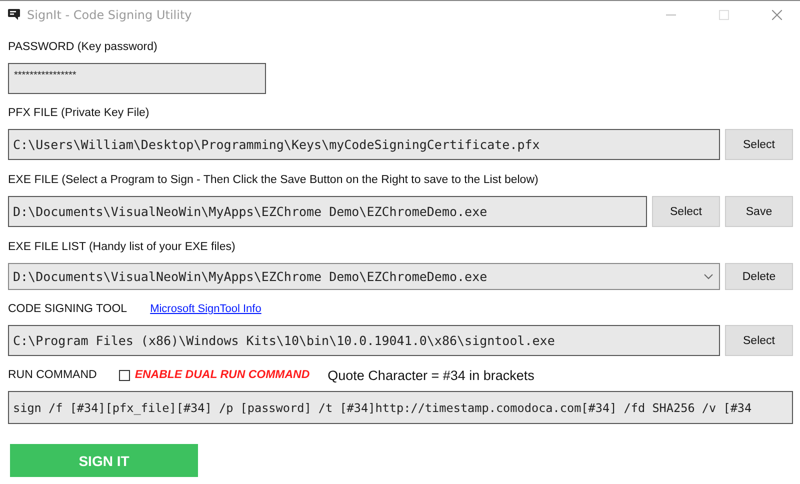 Image resolution: width=800 pixels, height=484 pixels. Describe the element at coordinates (124, 375) in the screenshot. I see `checkbox` at that location.